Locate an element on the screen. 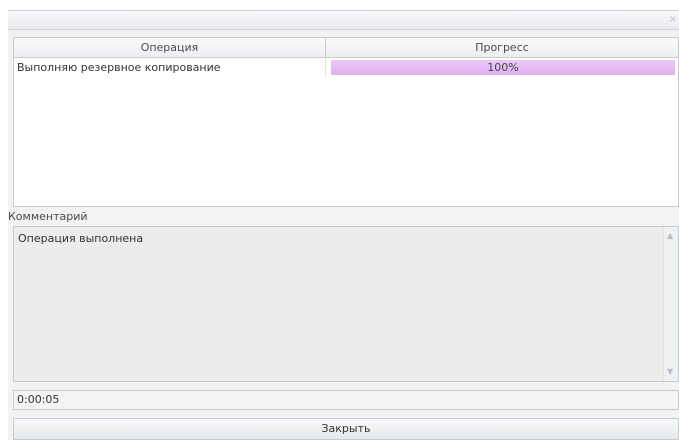 The image size is (679, 440). comment-scrollbar: ▲ ▼ is located at coordinates (670, 304).